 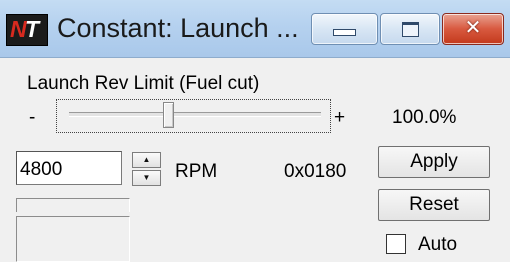 I want to click on app-logo-icon: N T, so click(x=27, y=30).